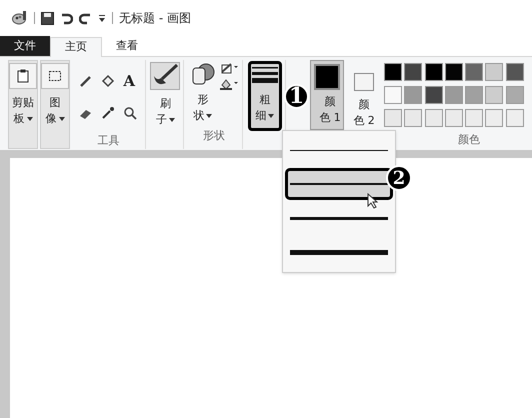 The image size is (532, 418). I want to click on shape-fill-icon, so click(229, 84).